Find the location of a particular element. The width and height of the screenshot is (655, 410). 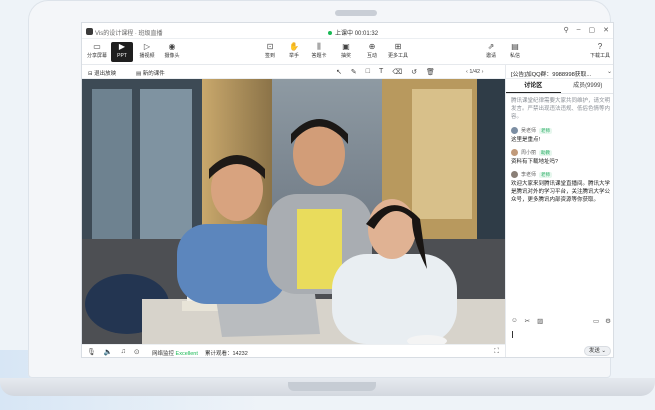

minimize-icon: – is located at coordinates (579, 30).